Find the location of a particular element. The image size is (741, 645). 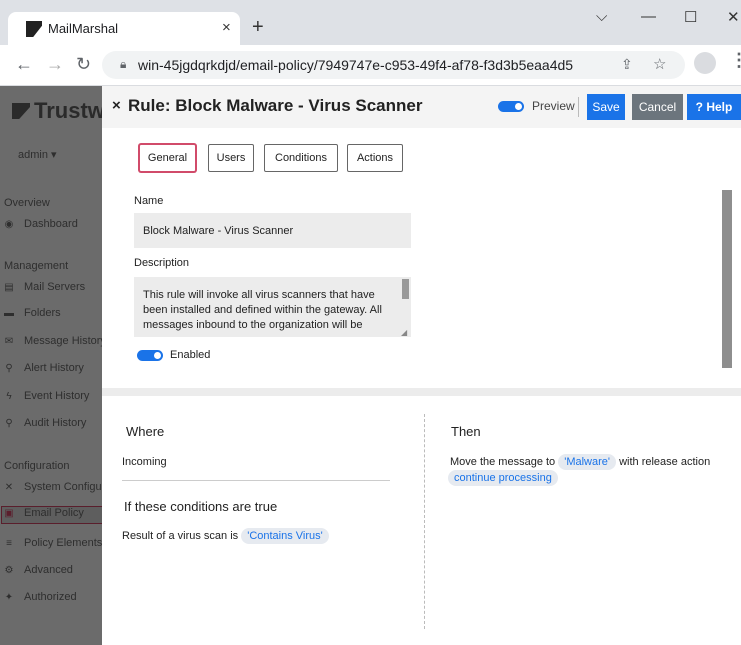

brand-logo: Trustwave is located at coordinates (57, 111).